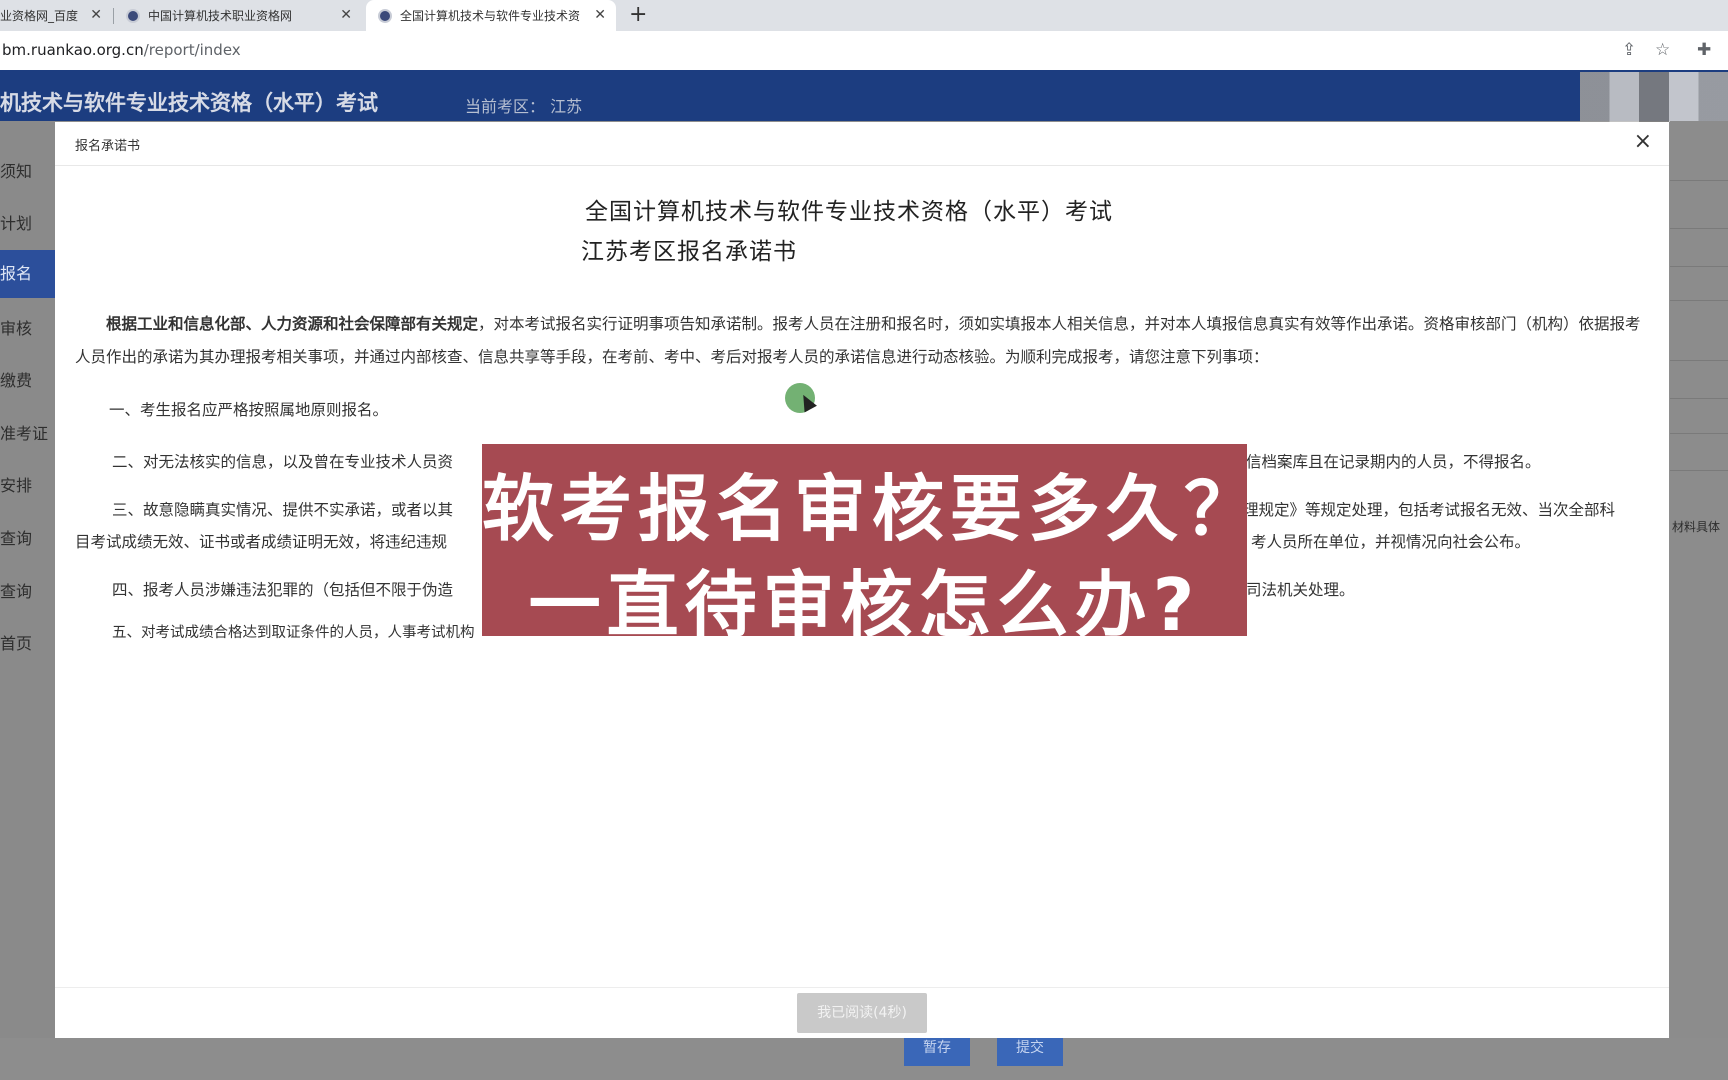  I want to click on sidebar-item-schedule: 安排, so click(27, 484).